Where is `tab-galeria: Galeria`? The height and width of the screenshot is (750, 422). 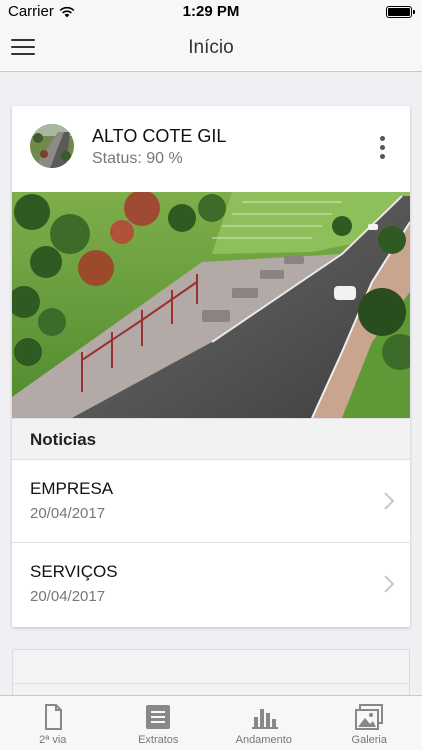
tab-galeria: Galeria is located at coordinates (369, 723).